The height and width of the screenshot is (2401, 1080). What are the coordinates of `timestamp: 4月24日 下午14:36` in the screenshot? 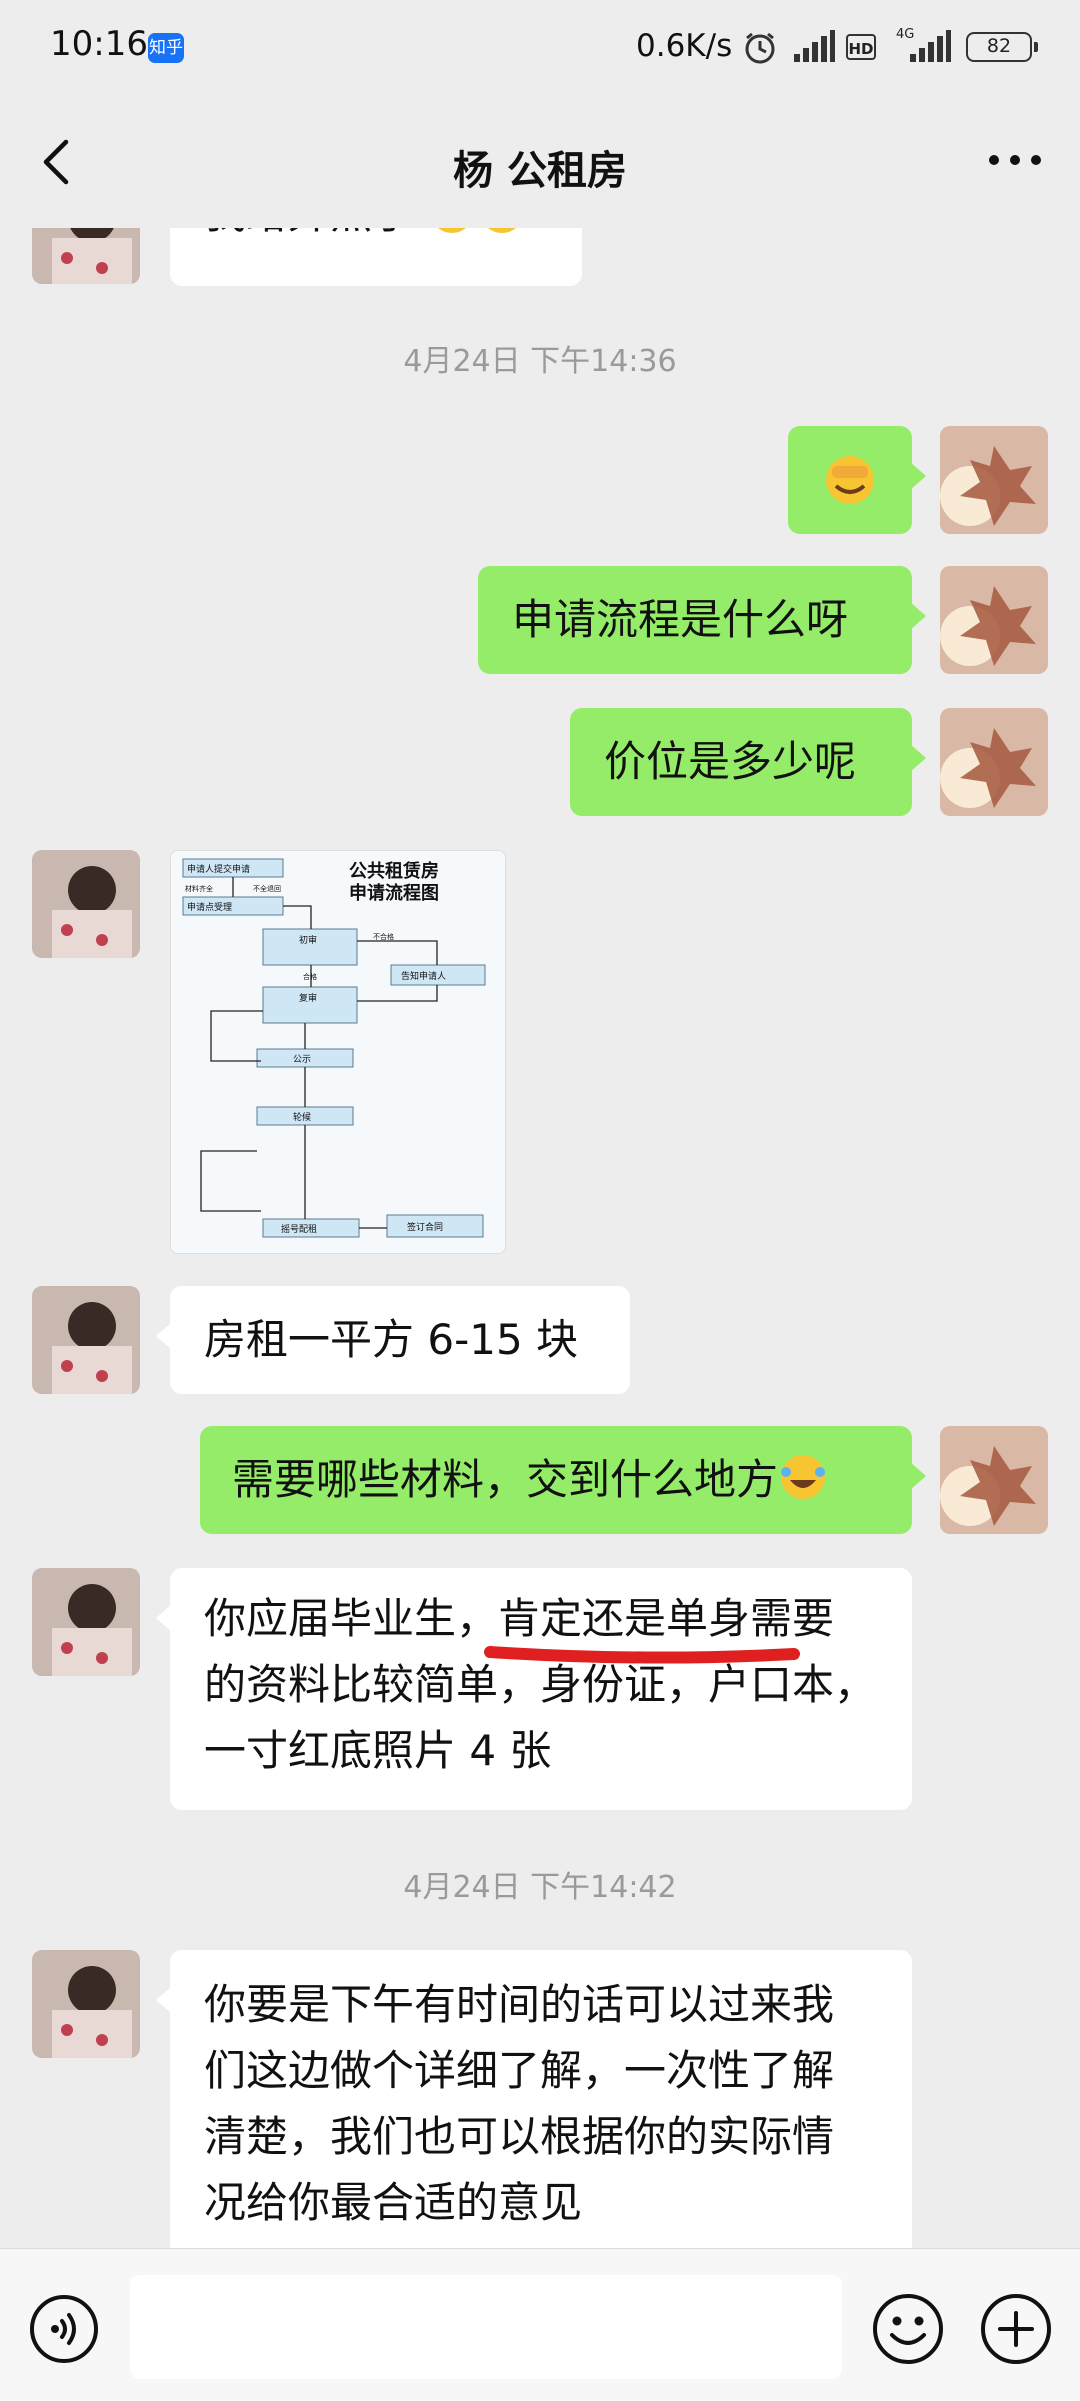 It's located at (540, 361).